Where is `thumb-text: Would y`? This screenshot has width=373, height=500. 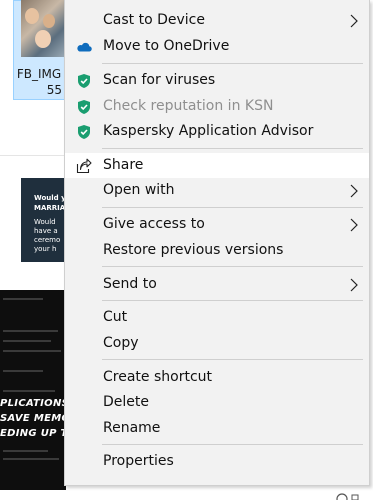
thumb-text: Would y is located at coordinates (49, 198).